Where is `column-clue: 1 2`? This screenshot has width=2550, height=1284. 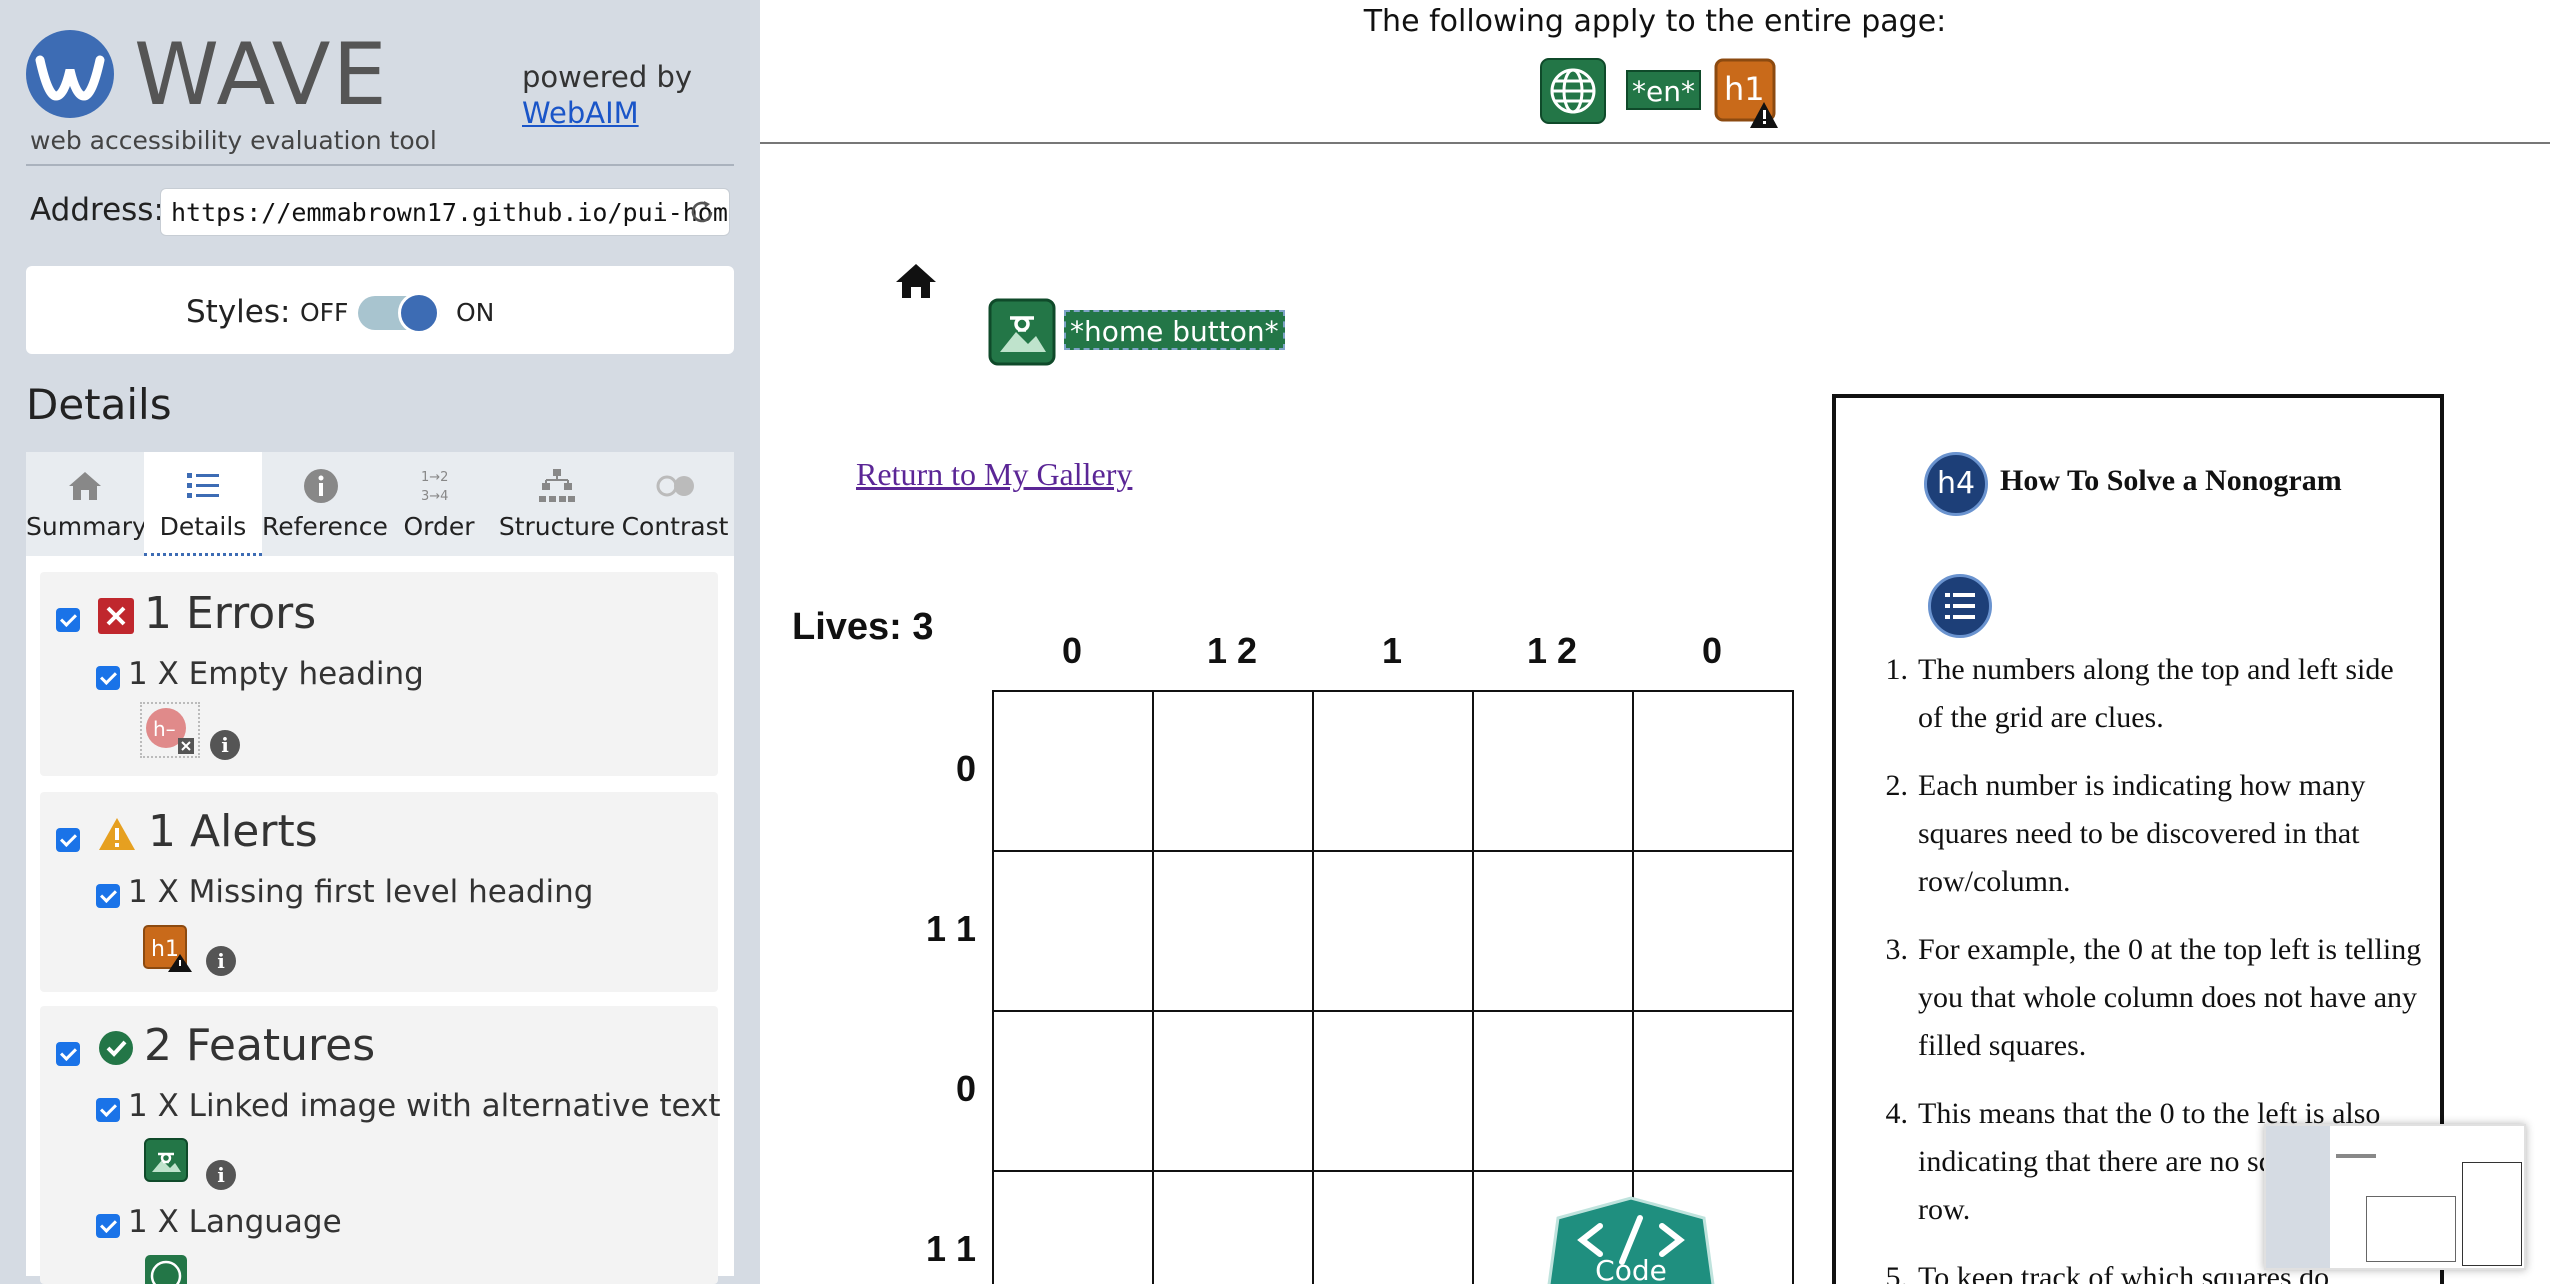
column-clue: 1 2 is located at coordinates (1552, 650).